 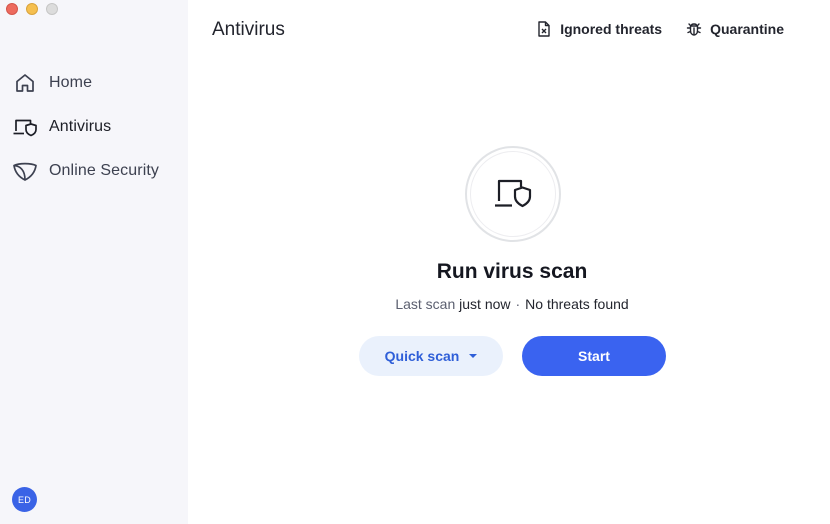 What do you see at coordinates (25, 127) in the screenshot?
I see `antivirus-icon` at bounding box center [25, 127].